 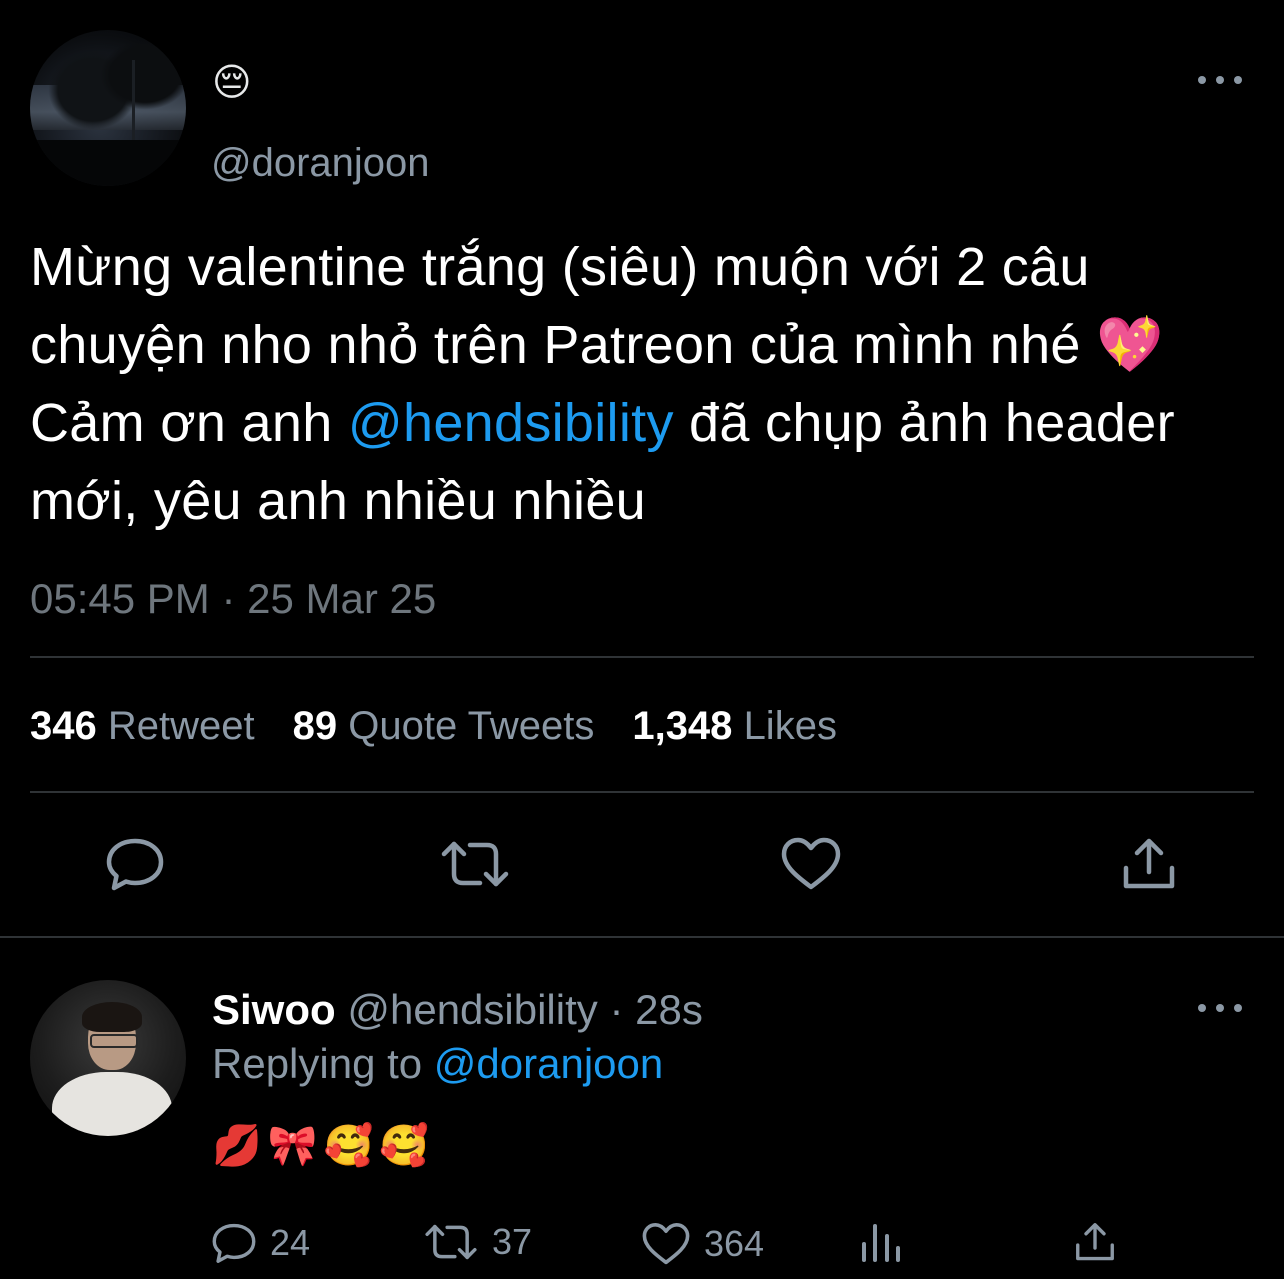 What do you see at coordinates (320, 163) in the screenshot?
I see `author-handle: @doranjoon` at bounding box center [320, 163].